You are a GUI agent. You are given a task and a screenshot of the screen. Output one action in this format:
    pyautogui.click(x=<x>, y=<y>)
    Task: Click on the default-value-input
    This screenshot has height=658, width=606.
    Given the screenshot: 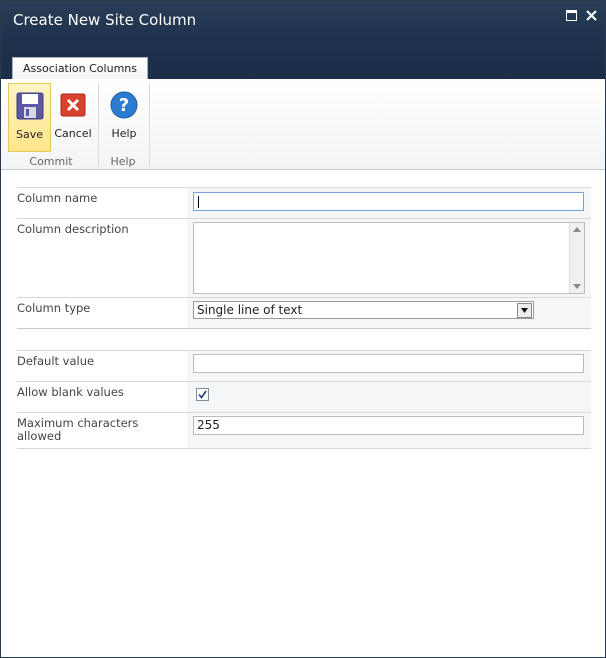 What is the action you would take?
    pyautogui.click(x=388, y=363)
    